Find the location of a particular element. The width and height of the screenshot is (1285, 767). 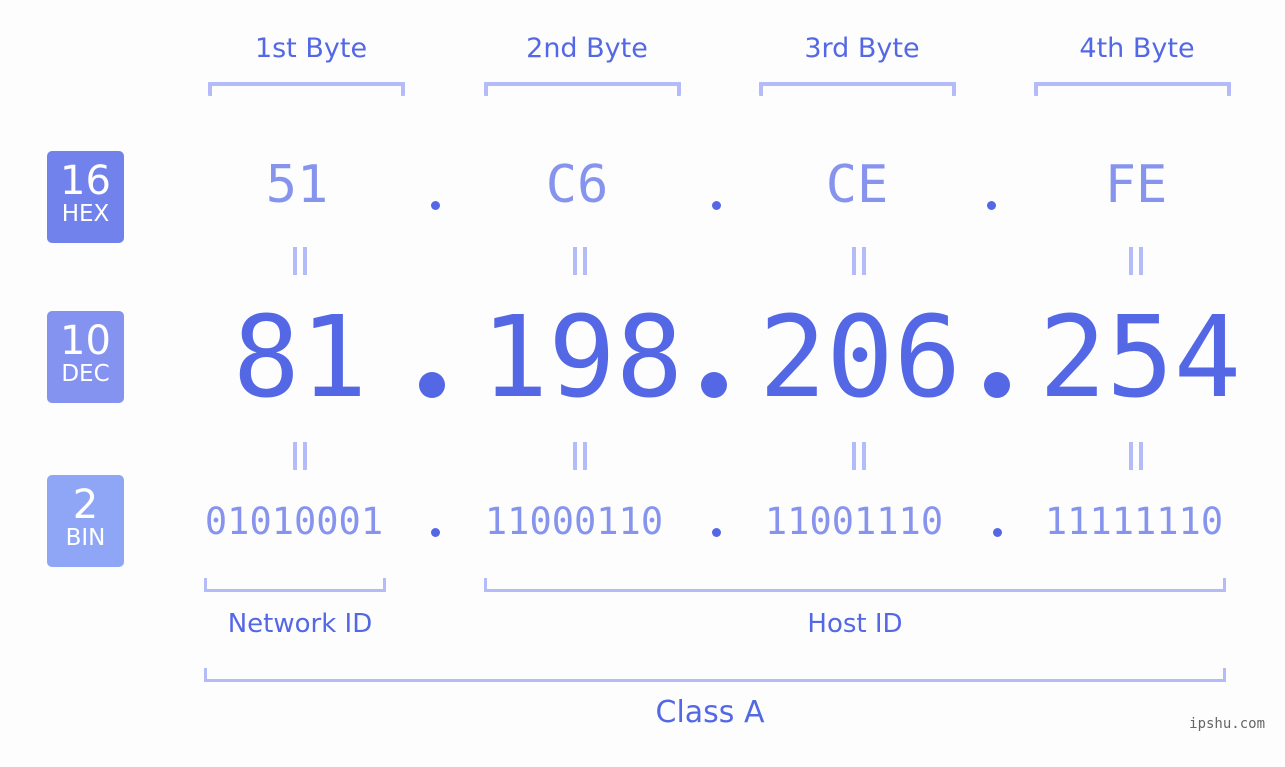

class-label: Class A is located at coordinates (710, 712).